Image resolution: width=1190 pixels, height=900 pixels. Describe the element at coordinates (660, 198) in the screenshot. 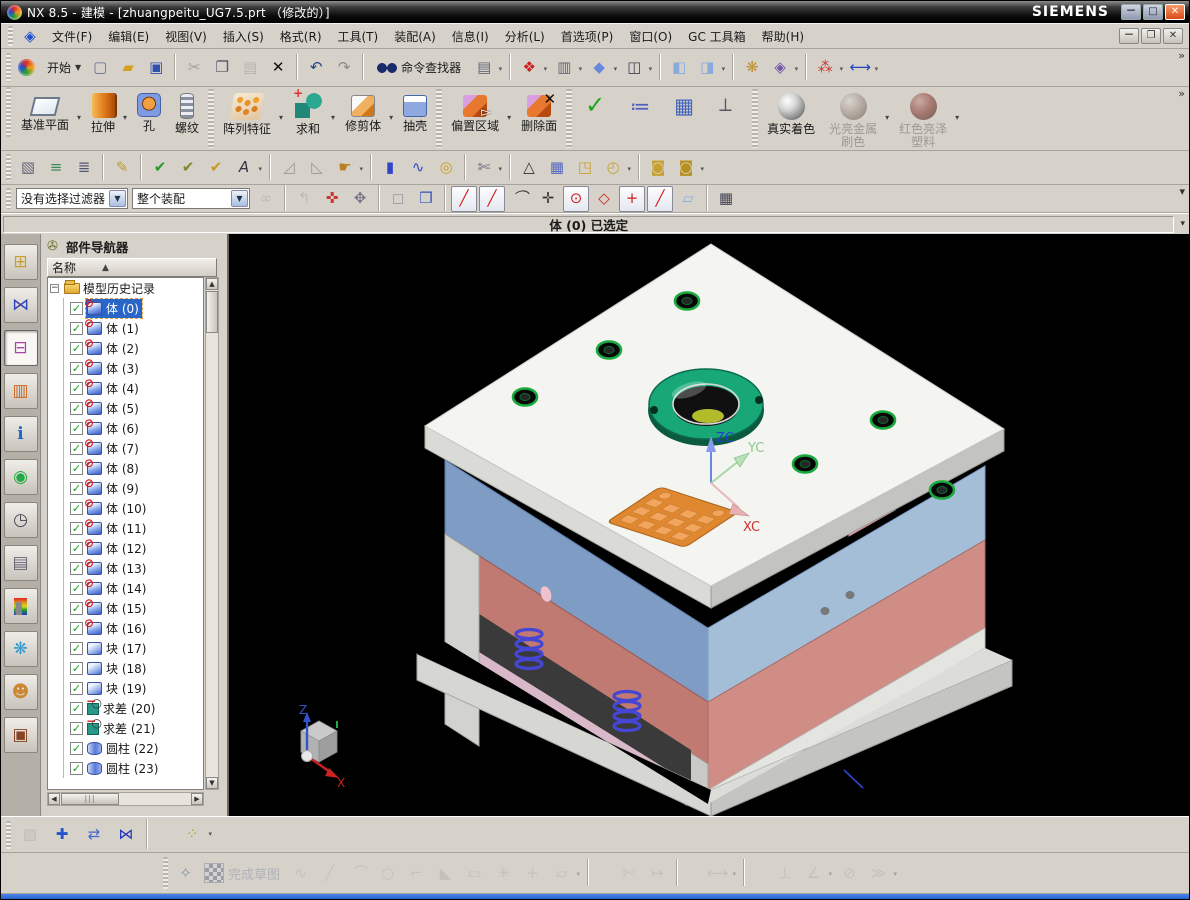

I see `snap-on-curve-icon: ╱` at that location.